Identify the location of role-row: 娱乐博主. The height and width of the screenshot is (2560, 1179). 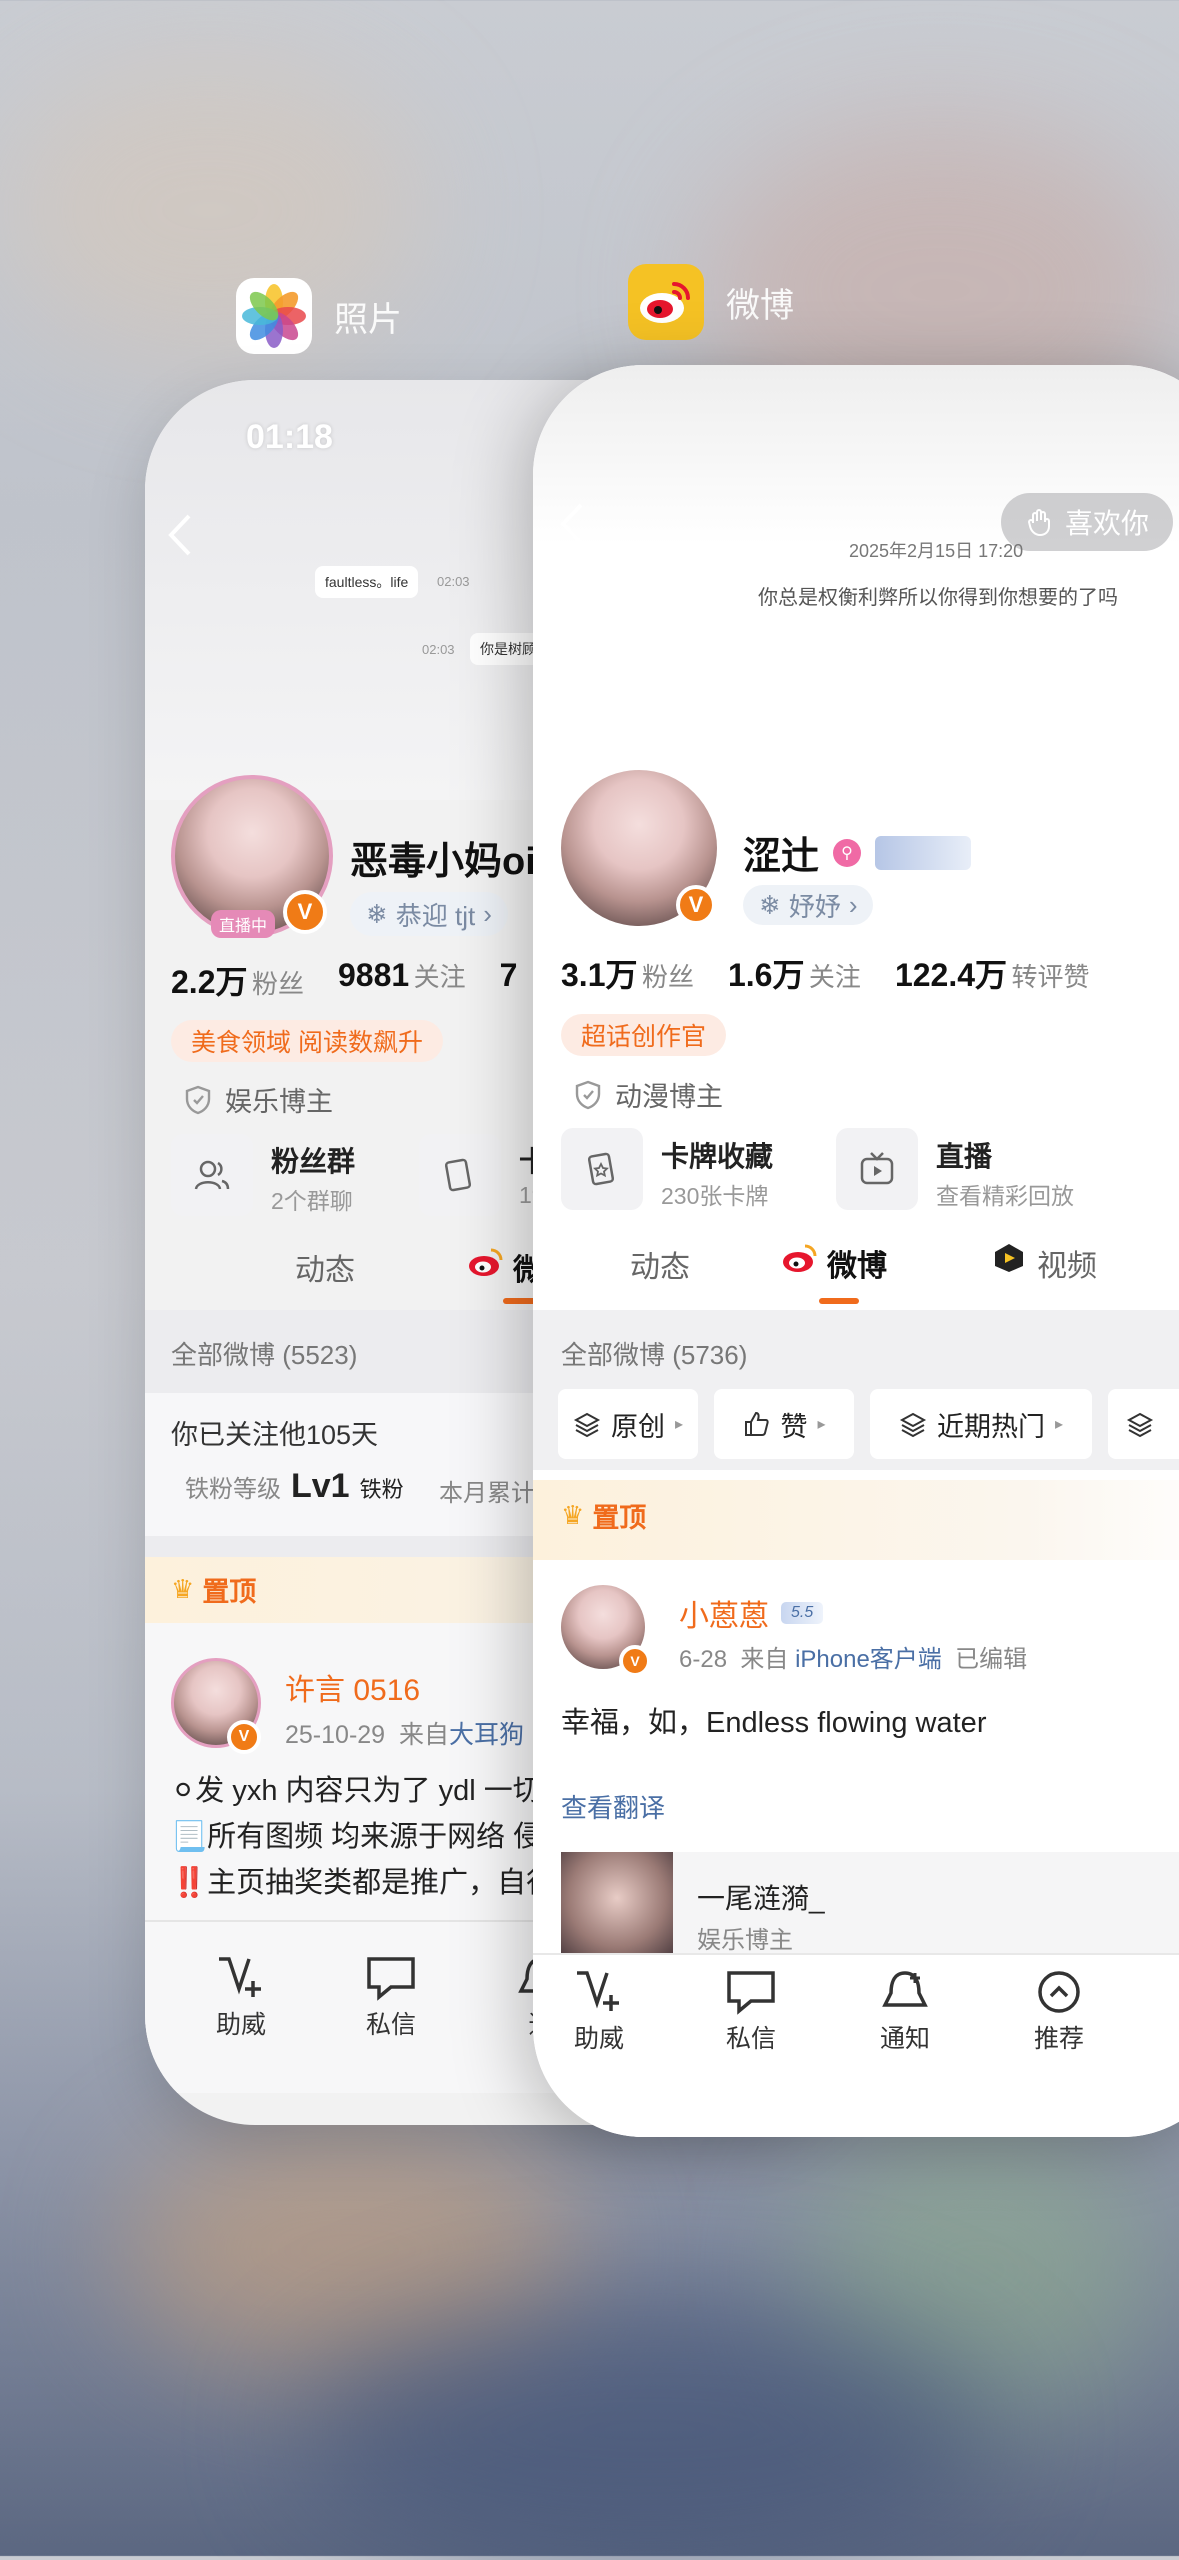
(259, 1099).